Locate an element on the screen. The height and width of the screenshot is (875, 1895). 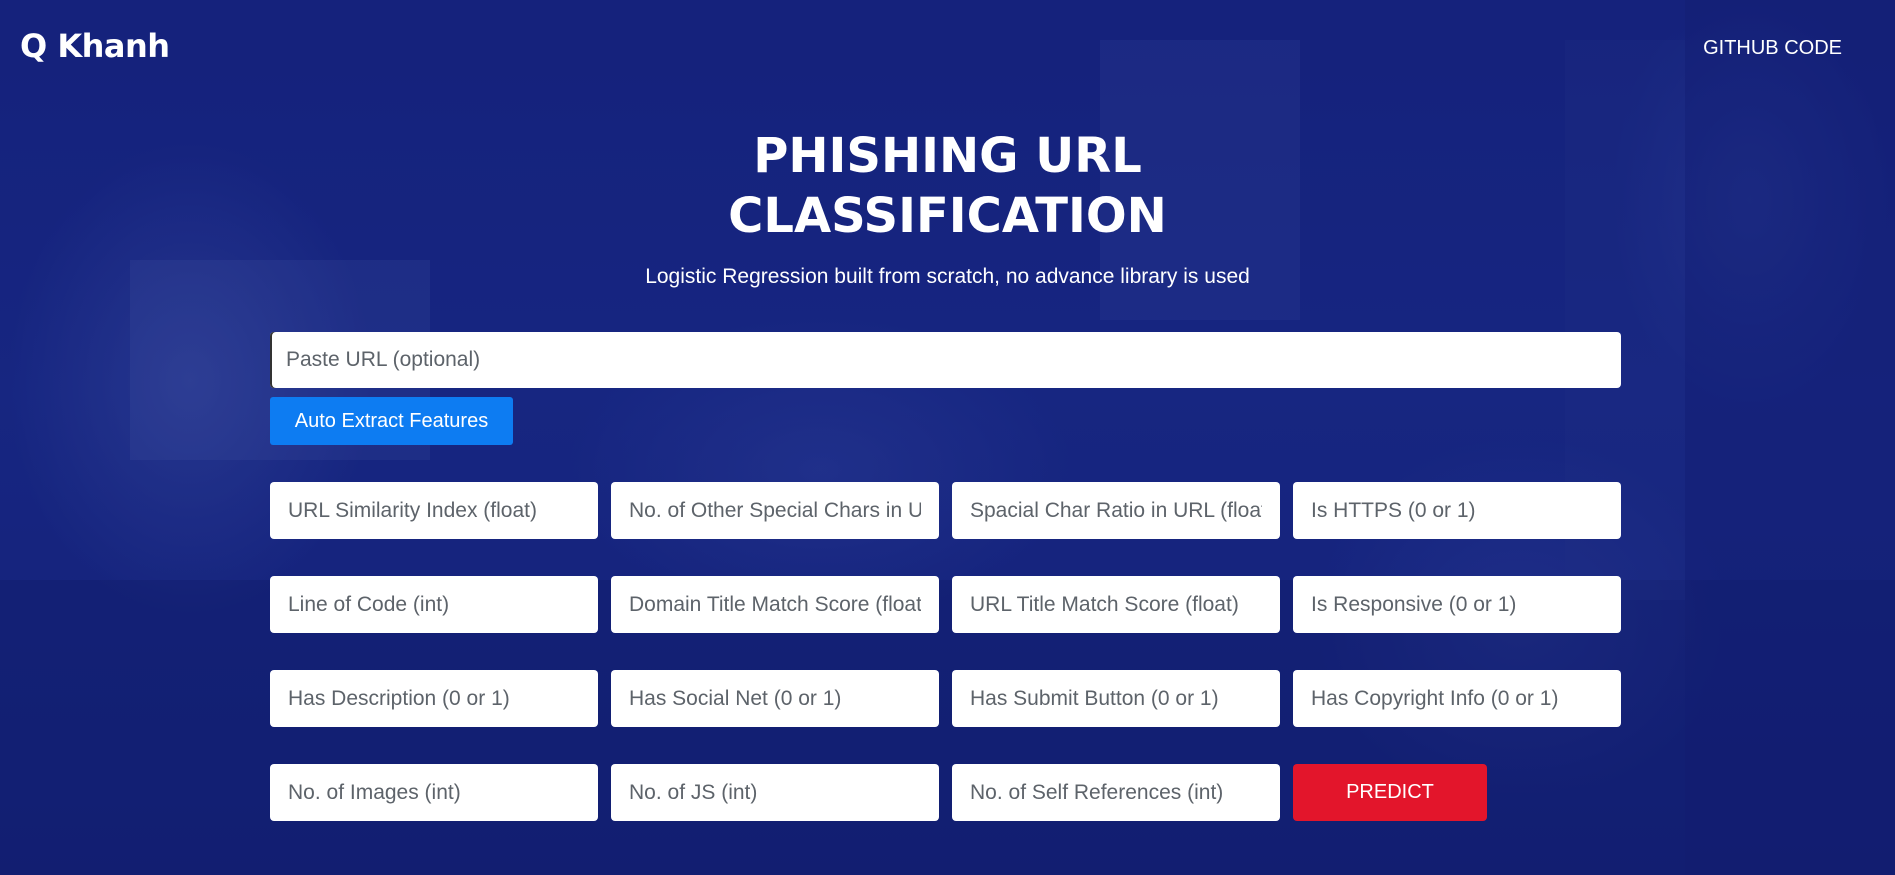
site-logo: Q Khanh is located at coordinates (95, 46).